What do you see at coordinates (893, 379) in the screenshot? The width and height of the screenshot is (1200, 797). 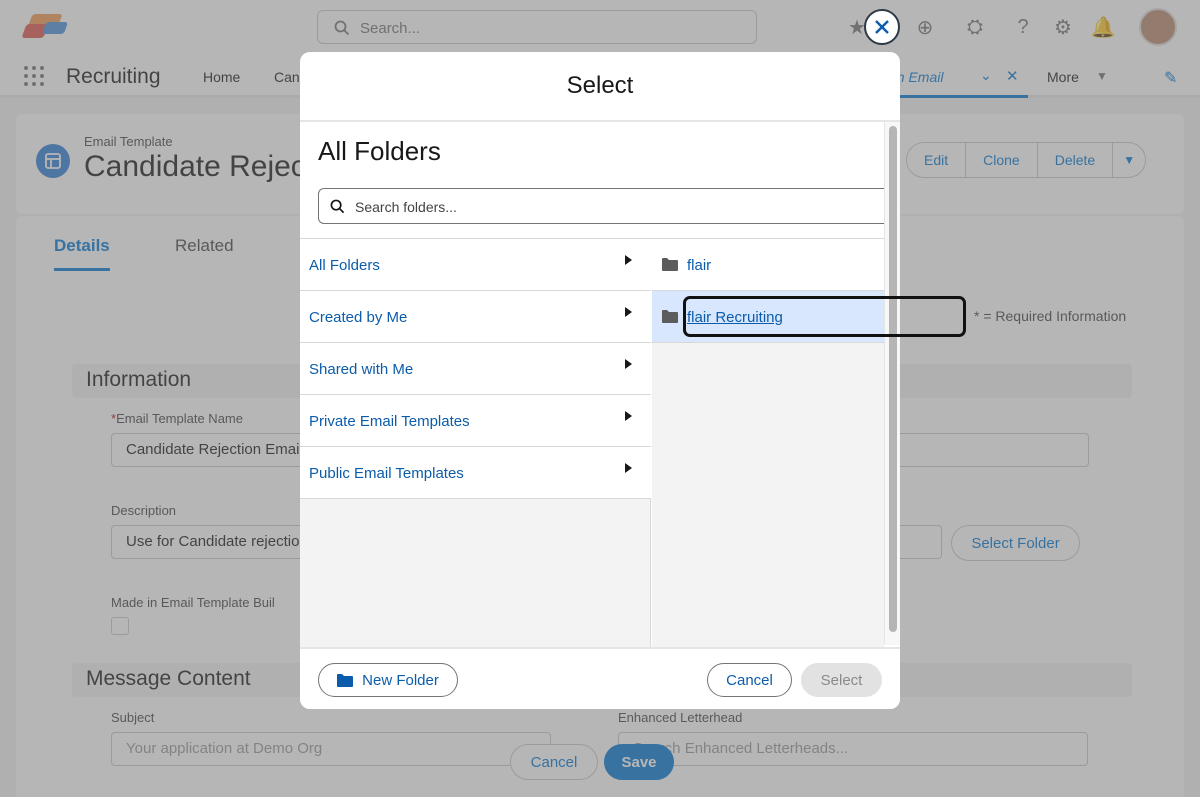 I see `scroll-thumb` at bounding box center [893, 379].